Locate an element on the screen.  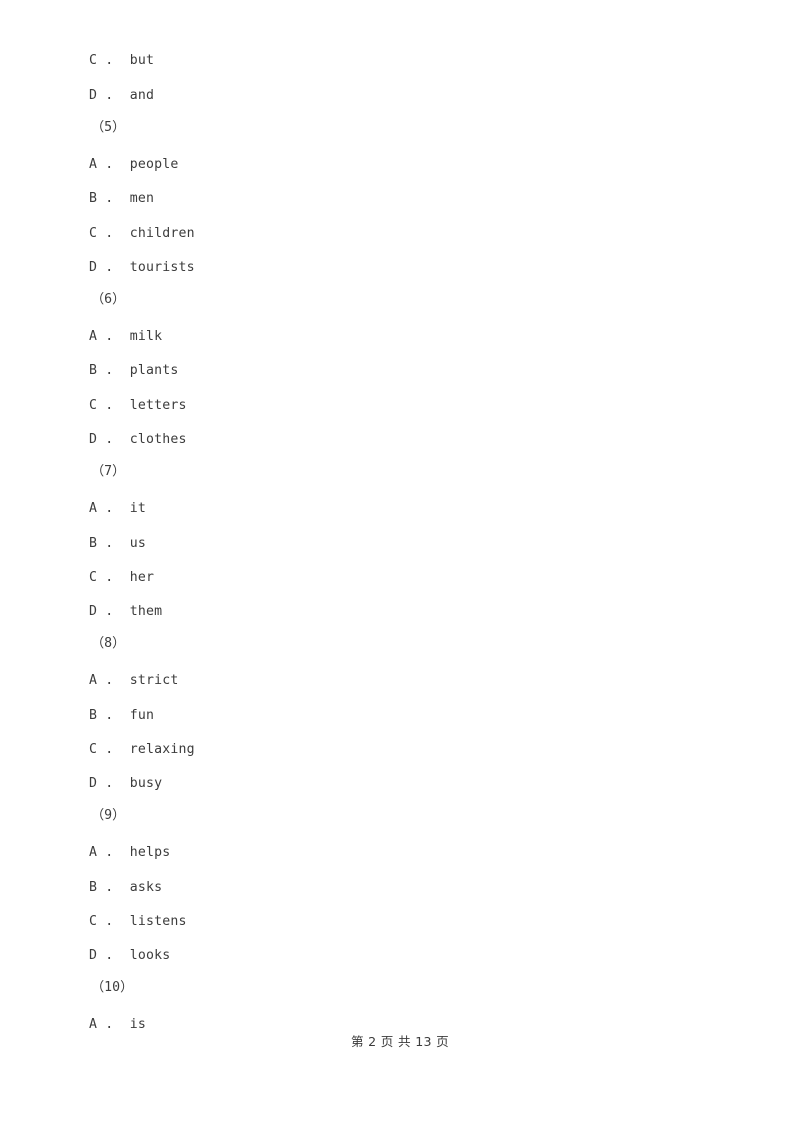
answer-option: D . and is located at coordinates (122, 95).